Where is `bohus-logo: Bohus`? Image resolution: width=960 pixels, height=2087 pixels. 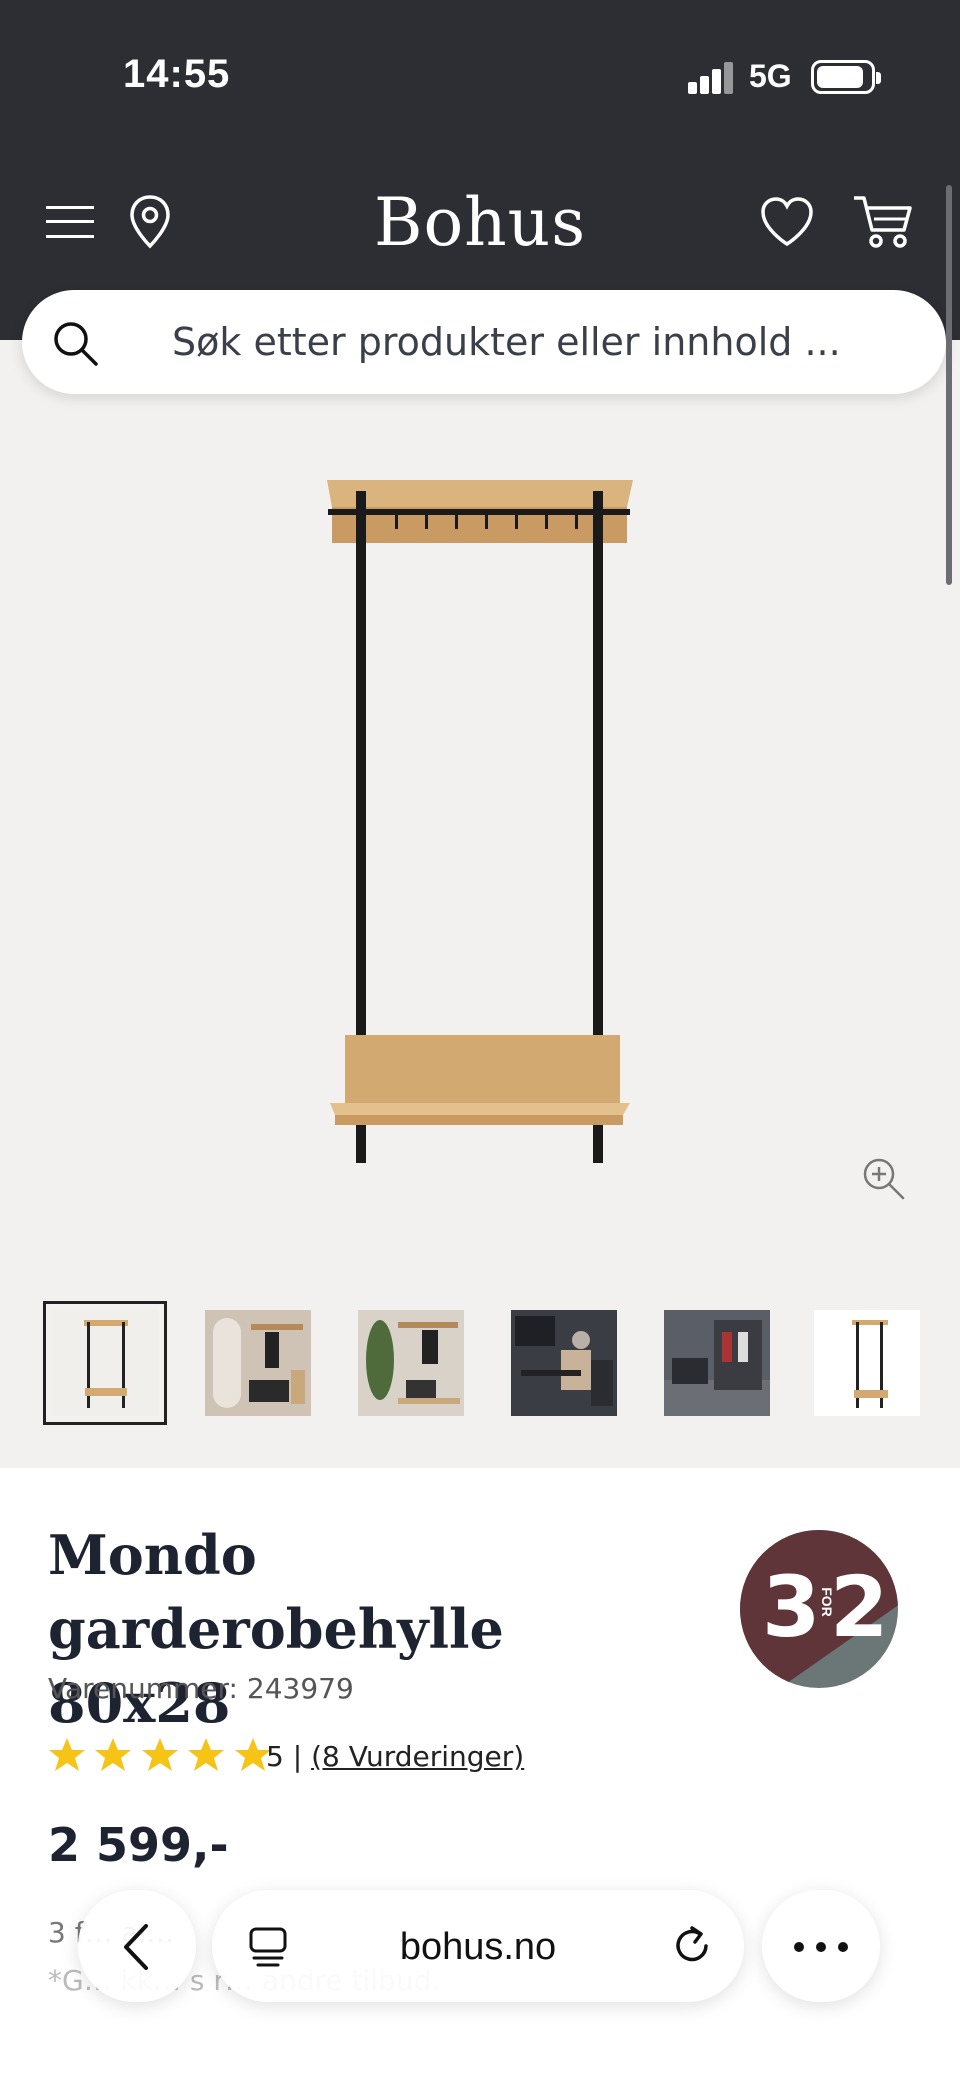 bohus-logo: Bohus is located at coordinates (480, 222).